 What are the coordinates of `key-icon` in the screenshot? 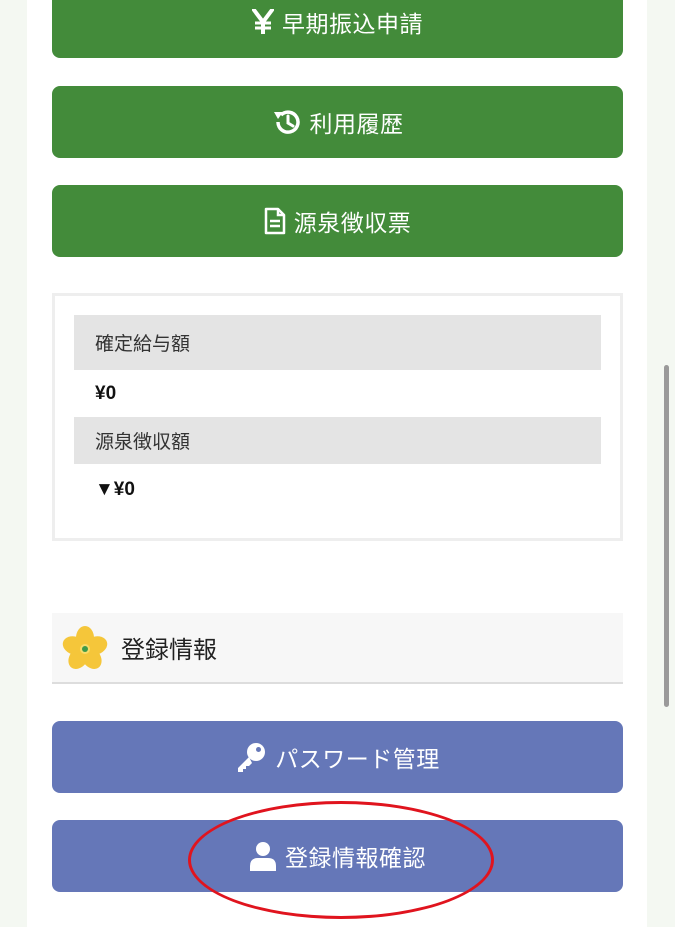 It's located at (251, 757).